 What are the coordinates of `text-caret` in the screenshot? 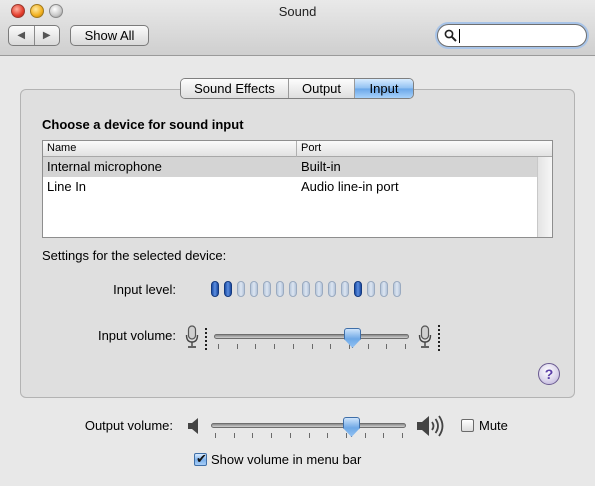 It's located at (459, 36).